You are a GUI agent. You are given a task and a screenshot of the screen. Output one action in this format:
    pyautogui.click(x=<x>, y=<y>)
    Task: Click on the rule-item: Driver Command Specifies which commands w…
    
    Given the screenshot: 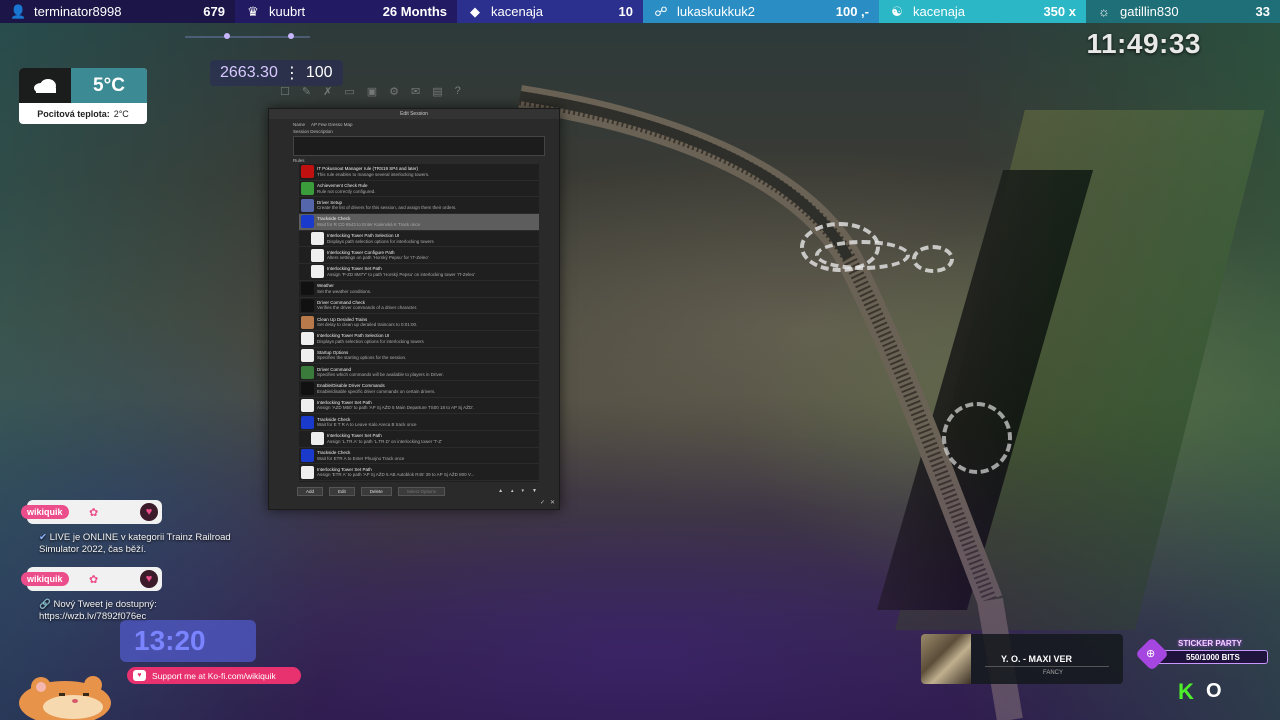 What is the action you would take?
    pyautogui.click(x=419, y=372)
    